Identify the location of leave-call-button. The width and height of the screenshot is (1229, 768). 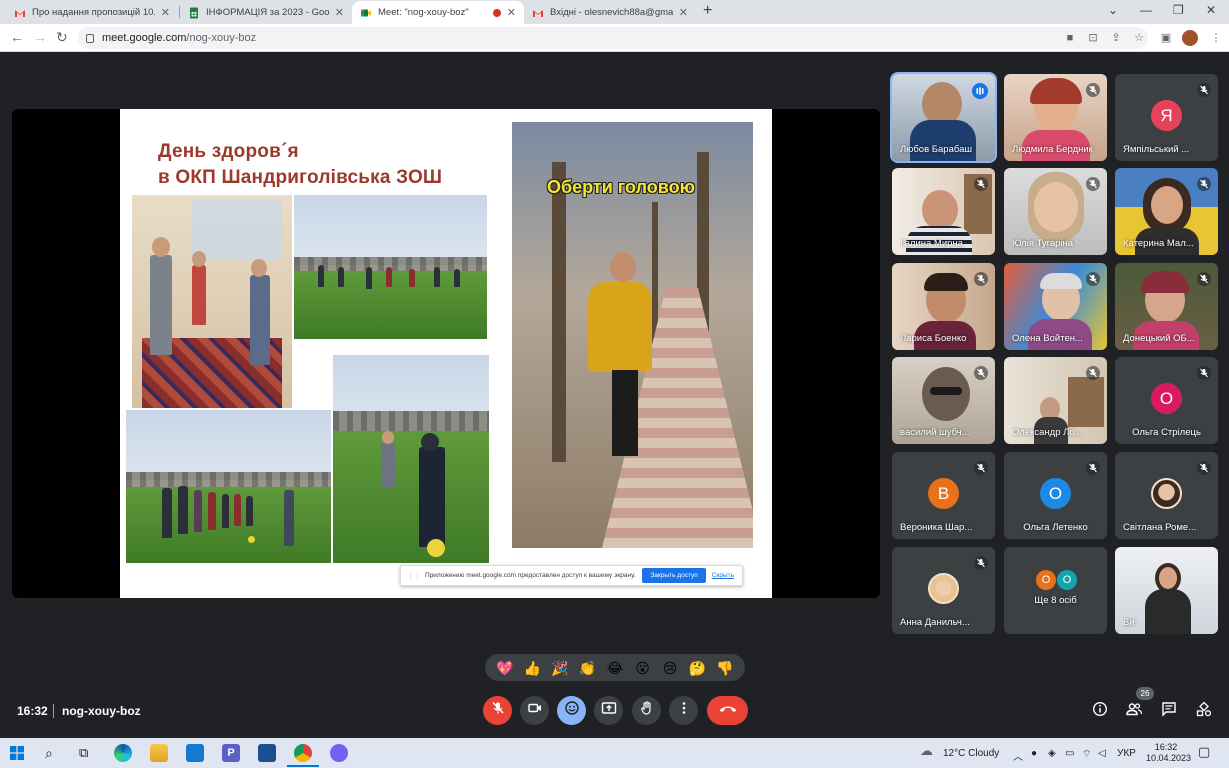
(727, 710).